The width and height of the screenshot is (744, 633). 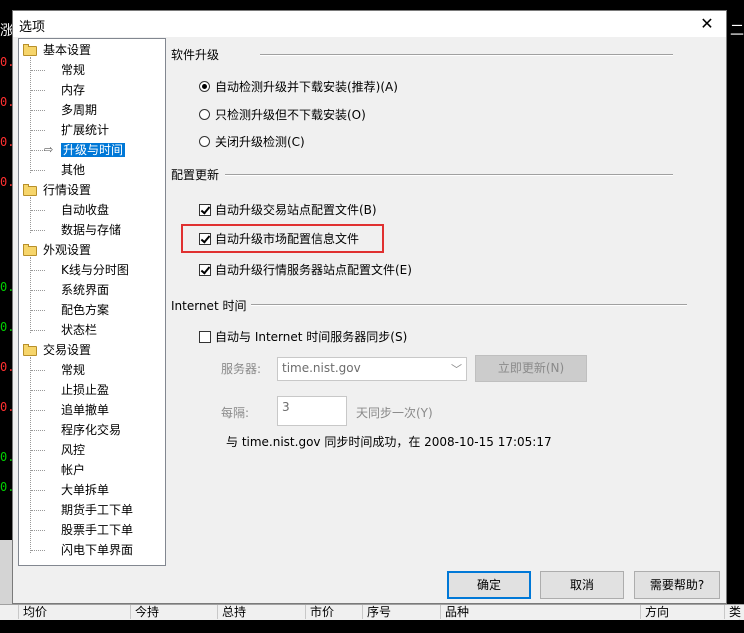 I want to click on tree-item: 多周期, so click(x=64, y=110).